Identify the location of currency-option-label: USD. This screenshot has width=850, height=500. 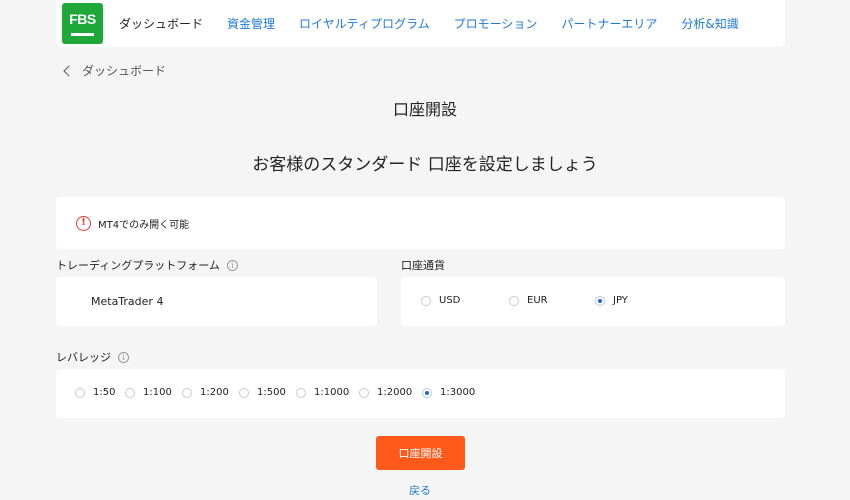
(450, 300).